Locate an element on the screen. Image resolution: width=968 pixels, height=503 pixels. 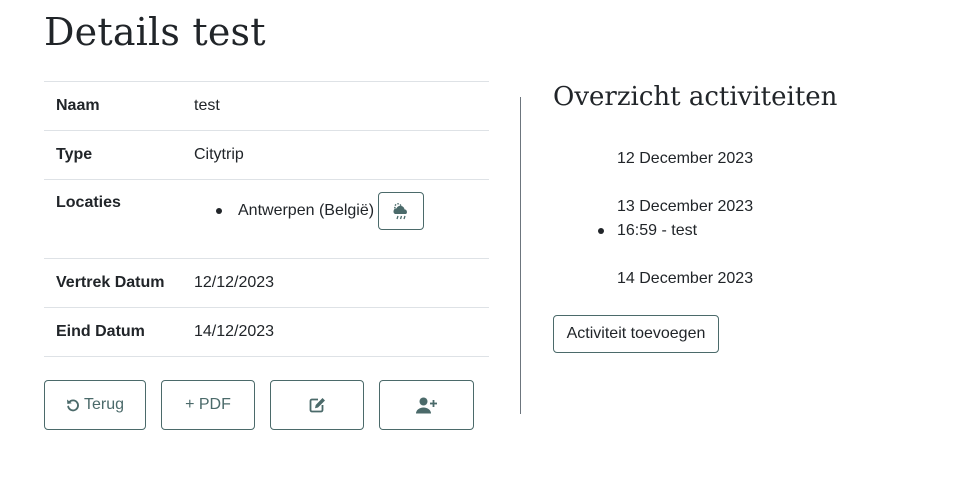
action-buttons: Terug + PDF is located at coordinates (259, 405).